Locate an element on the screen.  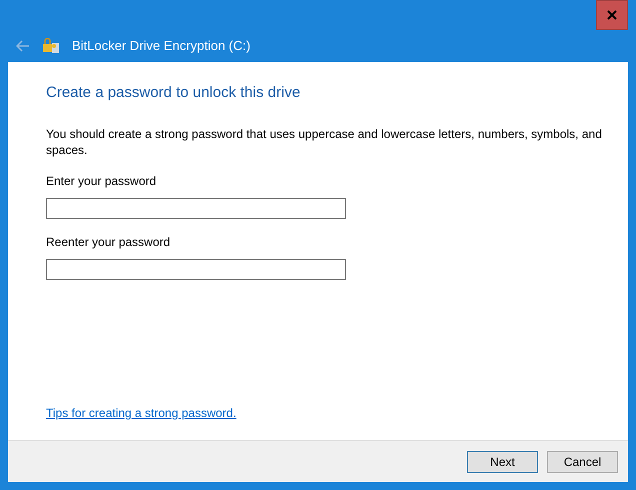
close-button is located at coordinates (612, 15).